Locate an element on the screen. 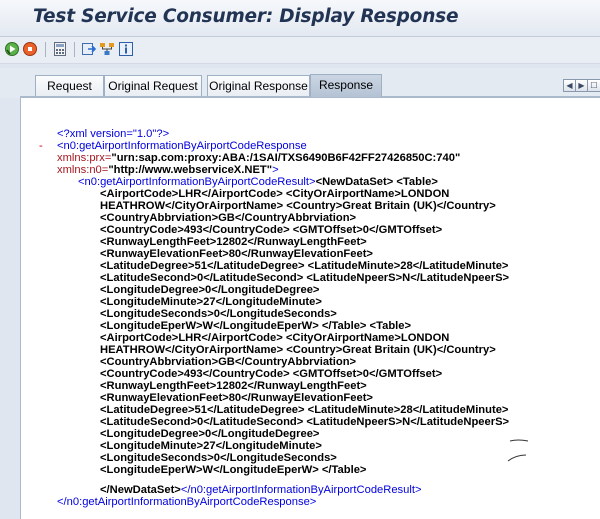 The image size is (600, 519). tab-original-request: Original Request is located at coordinates (153, 85).